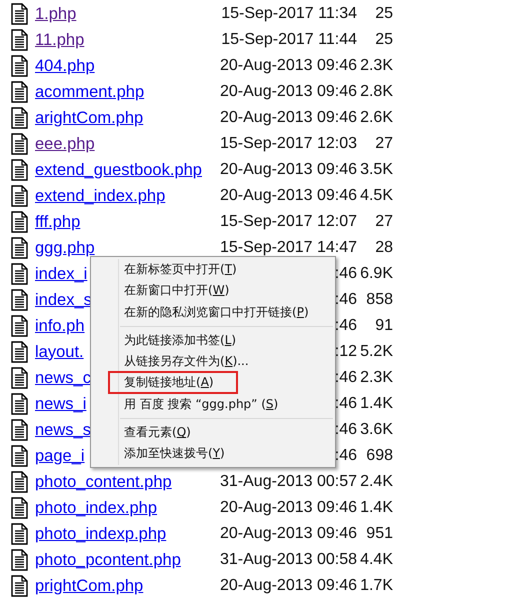  Describe the element at coordinates (124, 170) in the screenshot. I see `file-link: extend_guestbook.php` at that location.